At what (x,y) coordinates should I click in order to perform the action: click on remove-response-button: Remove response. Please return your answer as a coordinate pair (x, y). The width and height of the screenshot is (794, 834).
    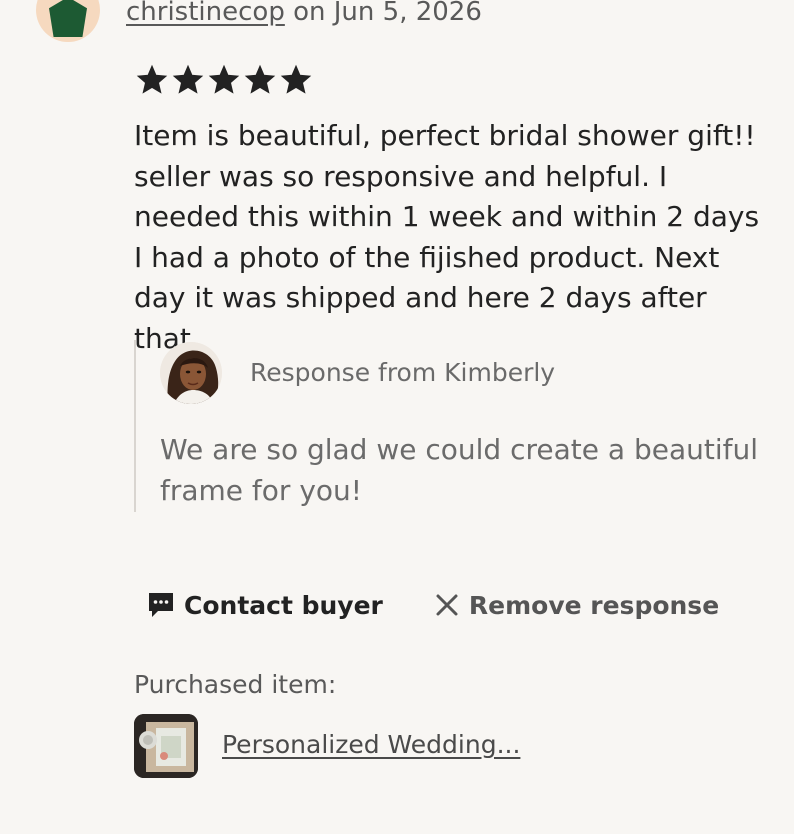
    Looking at the image, I should click on (576, 605).